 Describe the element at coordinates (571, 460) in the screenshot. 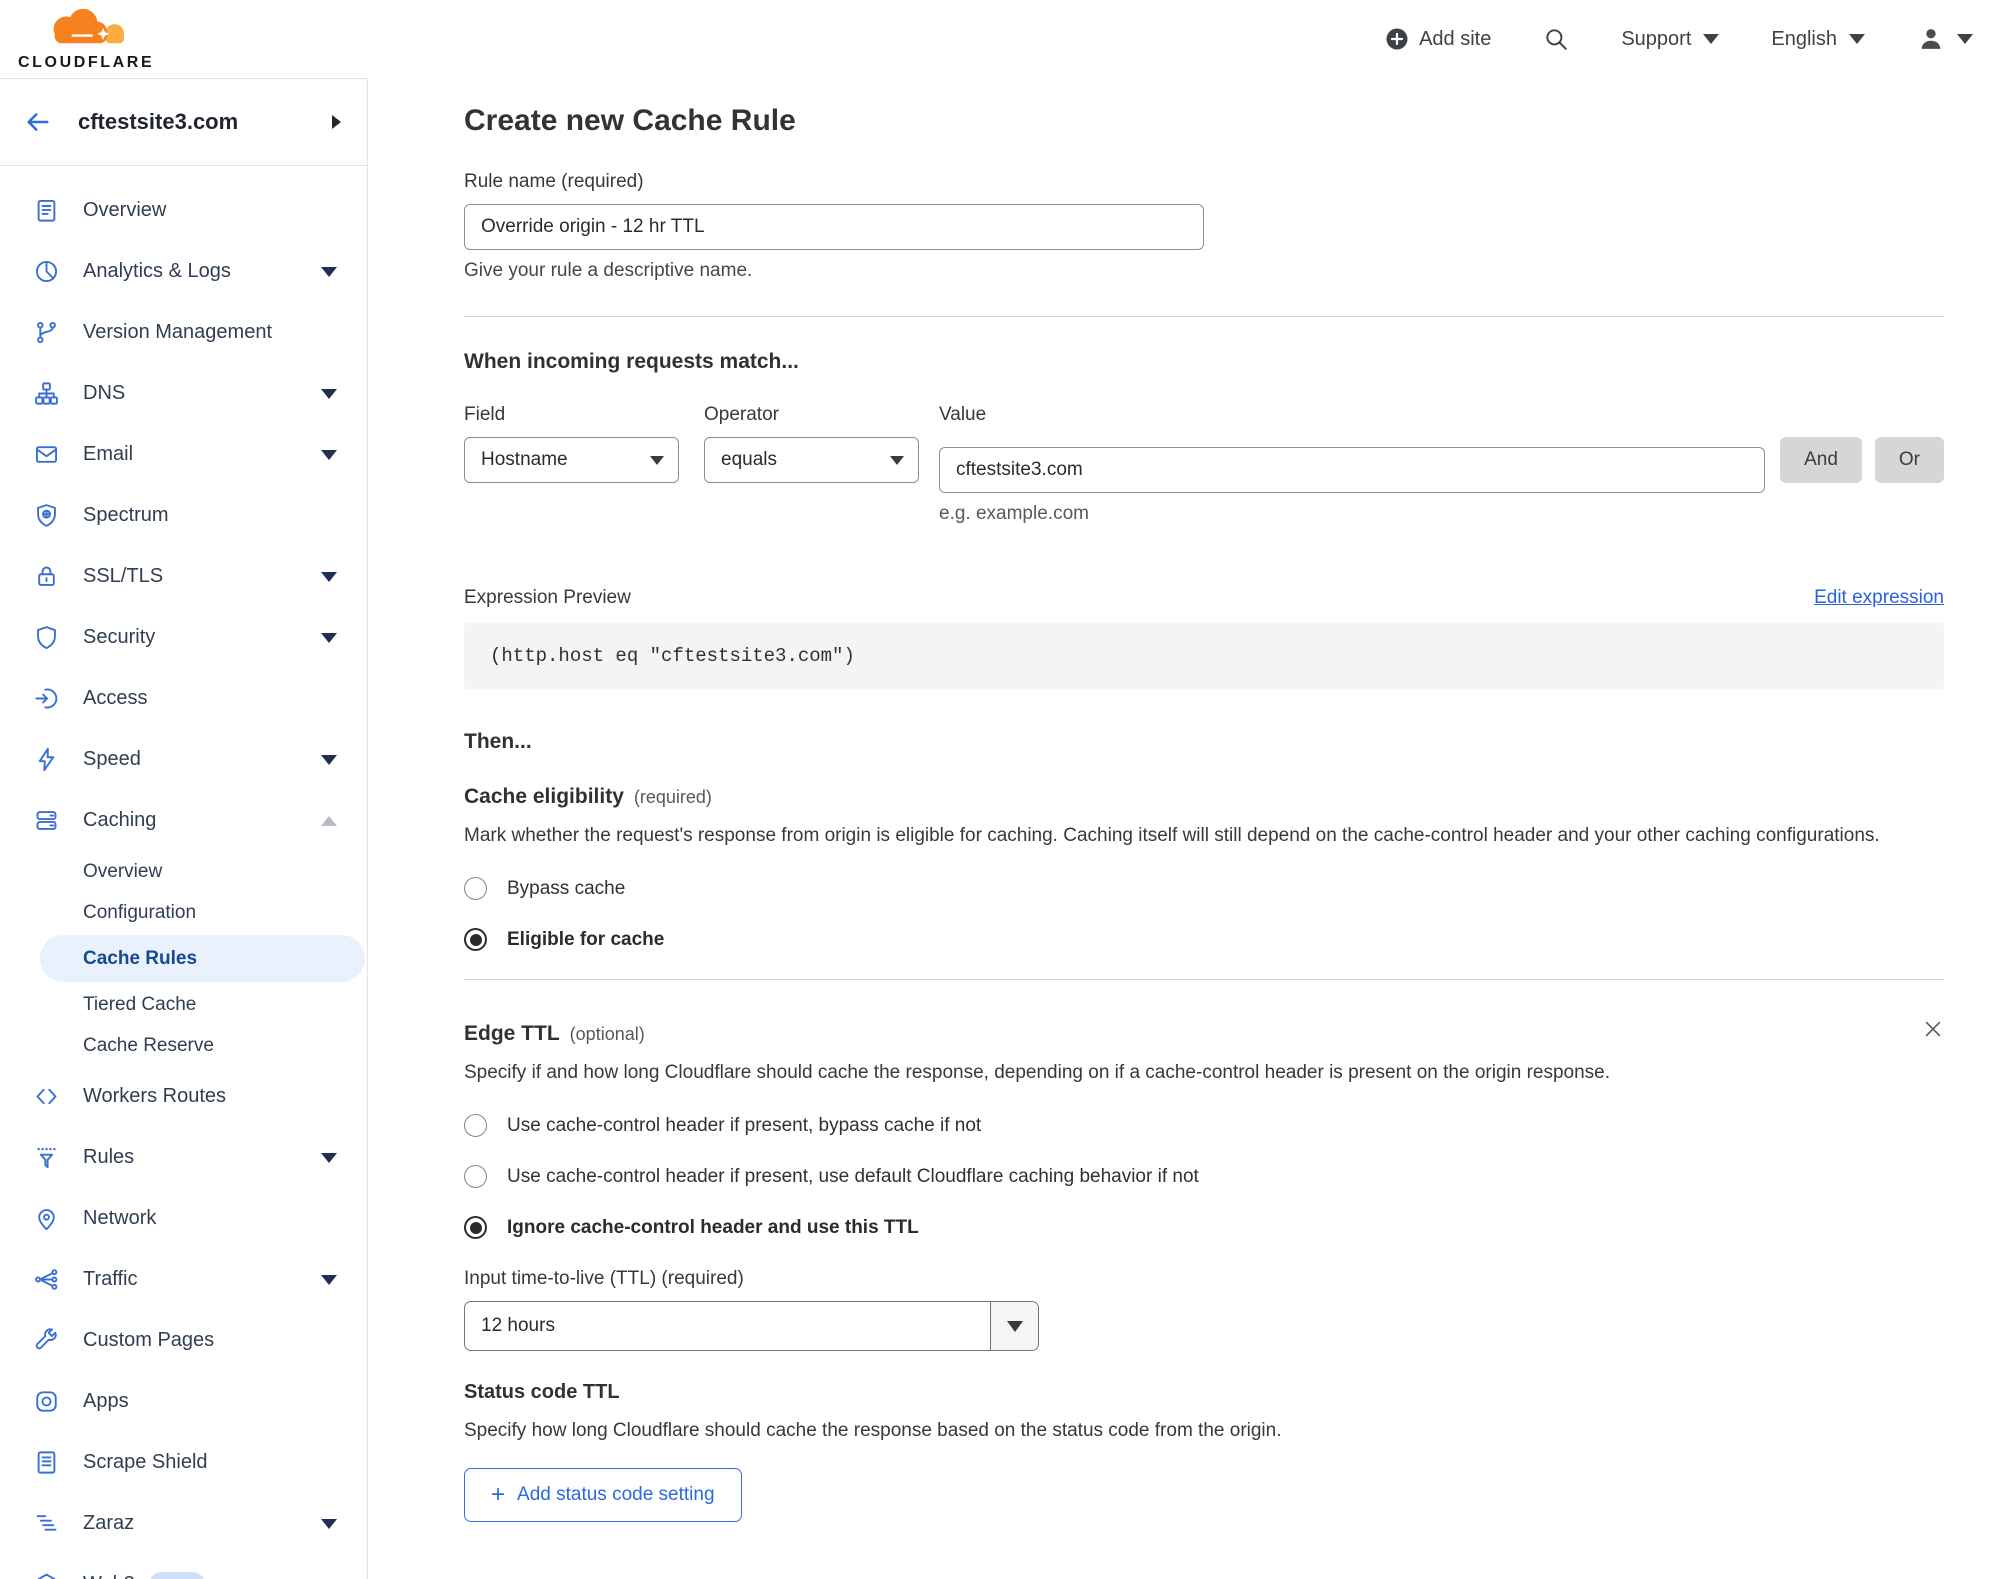

I see `field-select: Hostname` at that location.